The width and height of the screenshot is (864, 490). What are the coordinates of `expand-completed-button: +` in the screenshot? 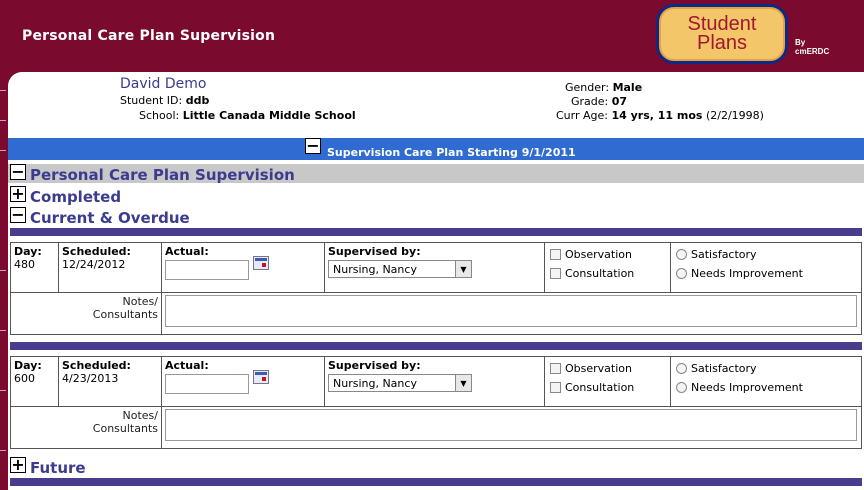 It's located at (18, 194).